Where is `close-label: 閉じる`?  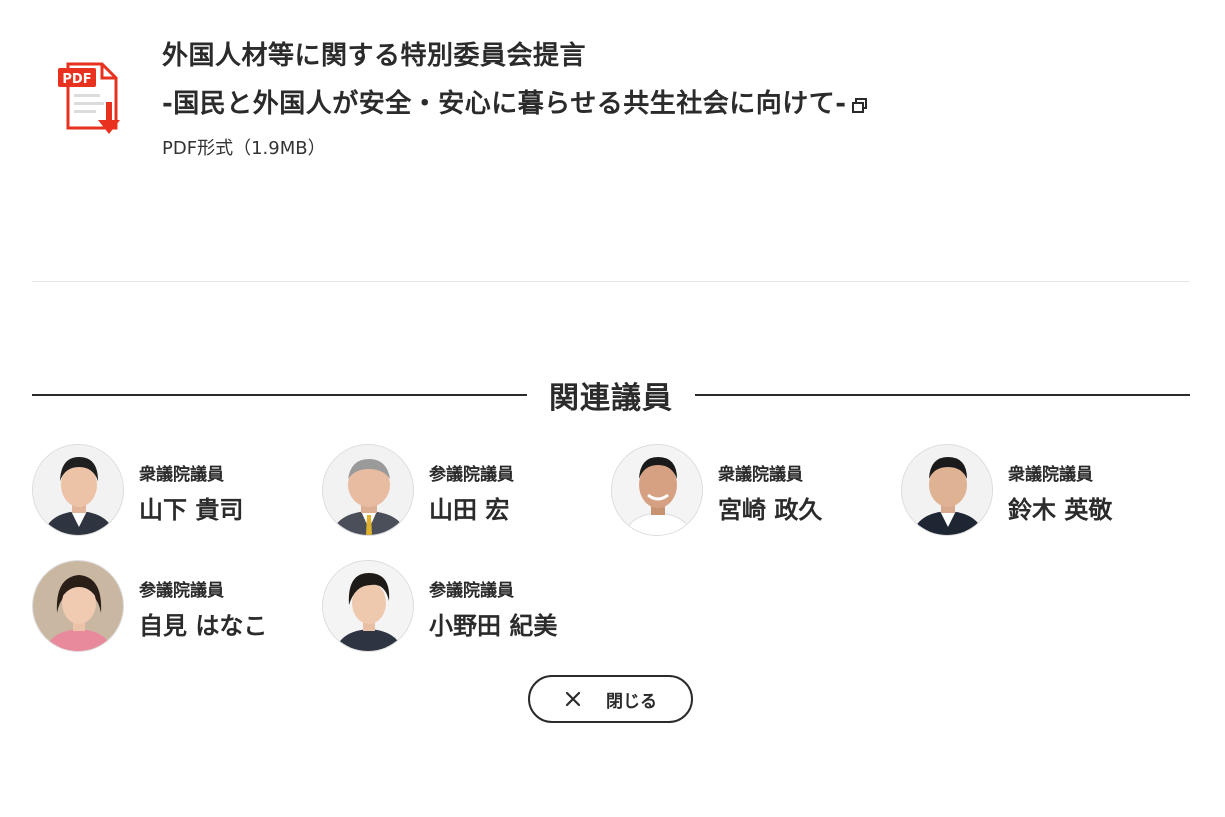
close-label: 閉じる is located at coordinates (631, 701).